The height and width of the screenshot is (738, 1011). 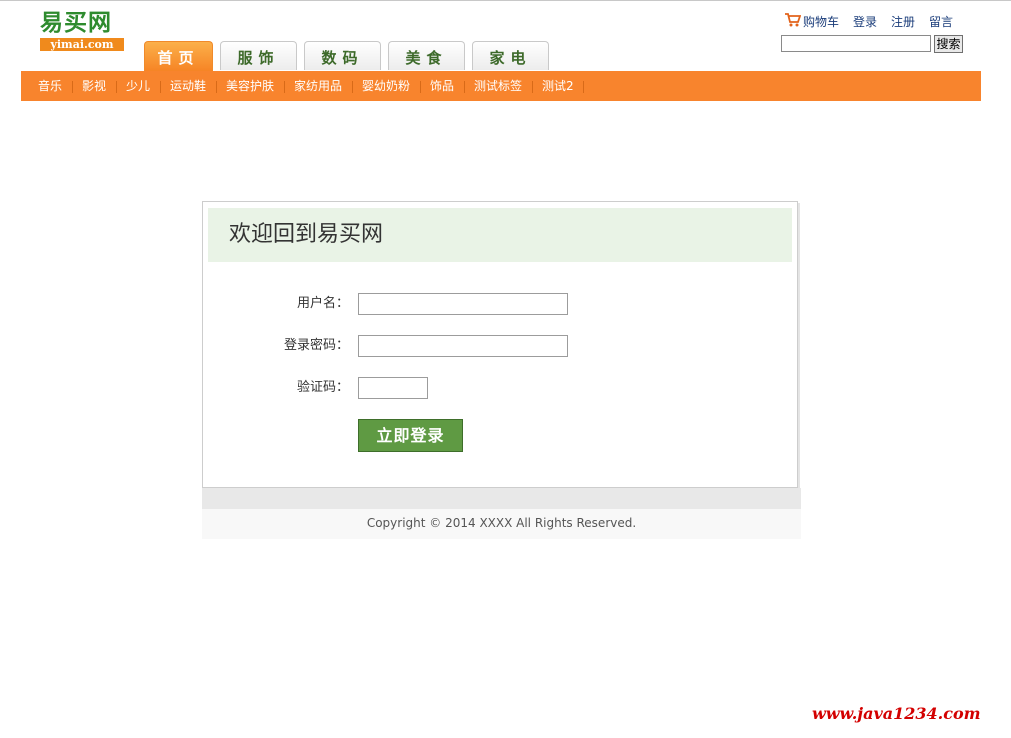 I want to click on logo-chinese: 易买网, so click(x=76, y=22).